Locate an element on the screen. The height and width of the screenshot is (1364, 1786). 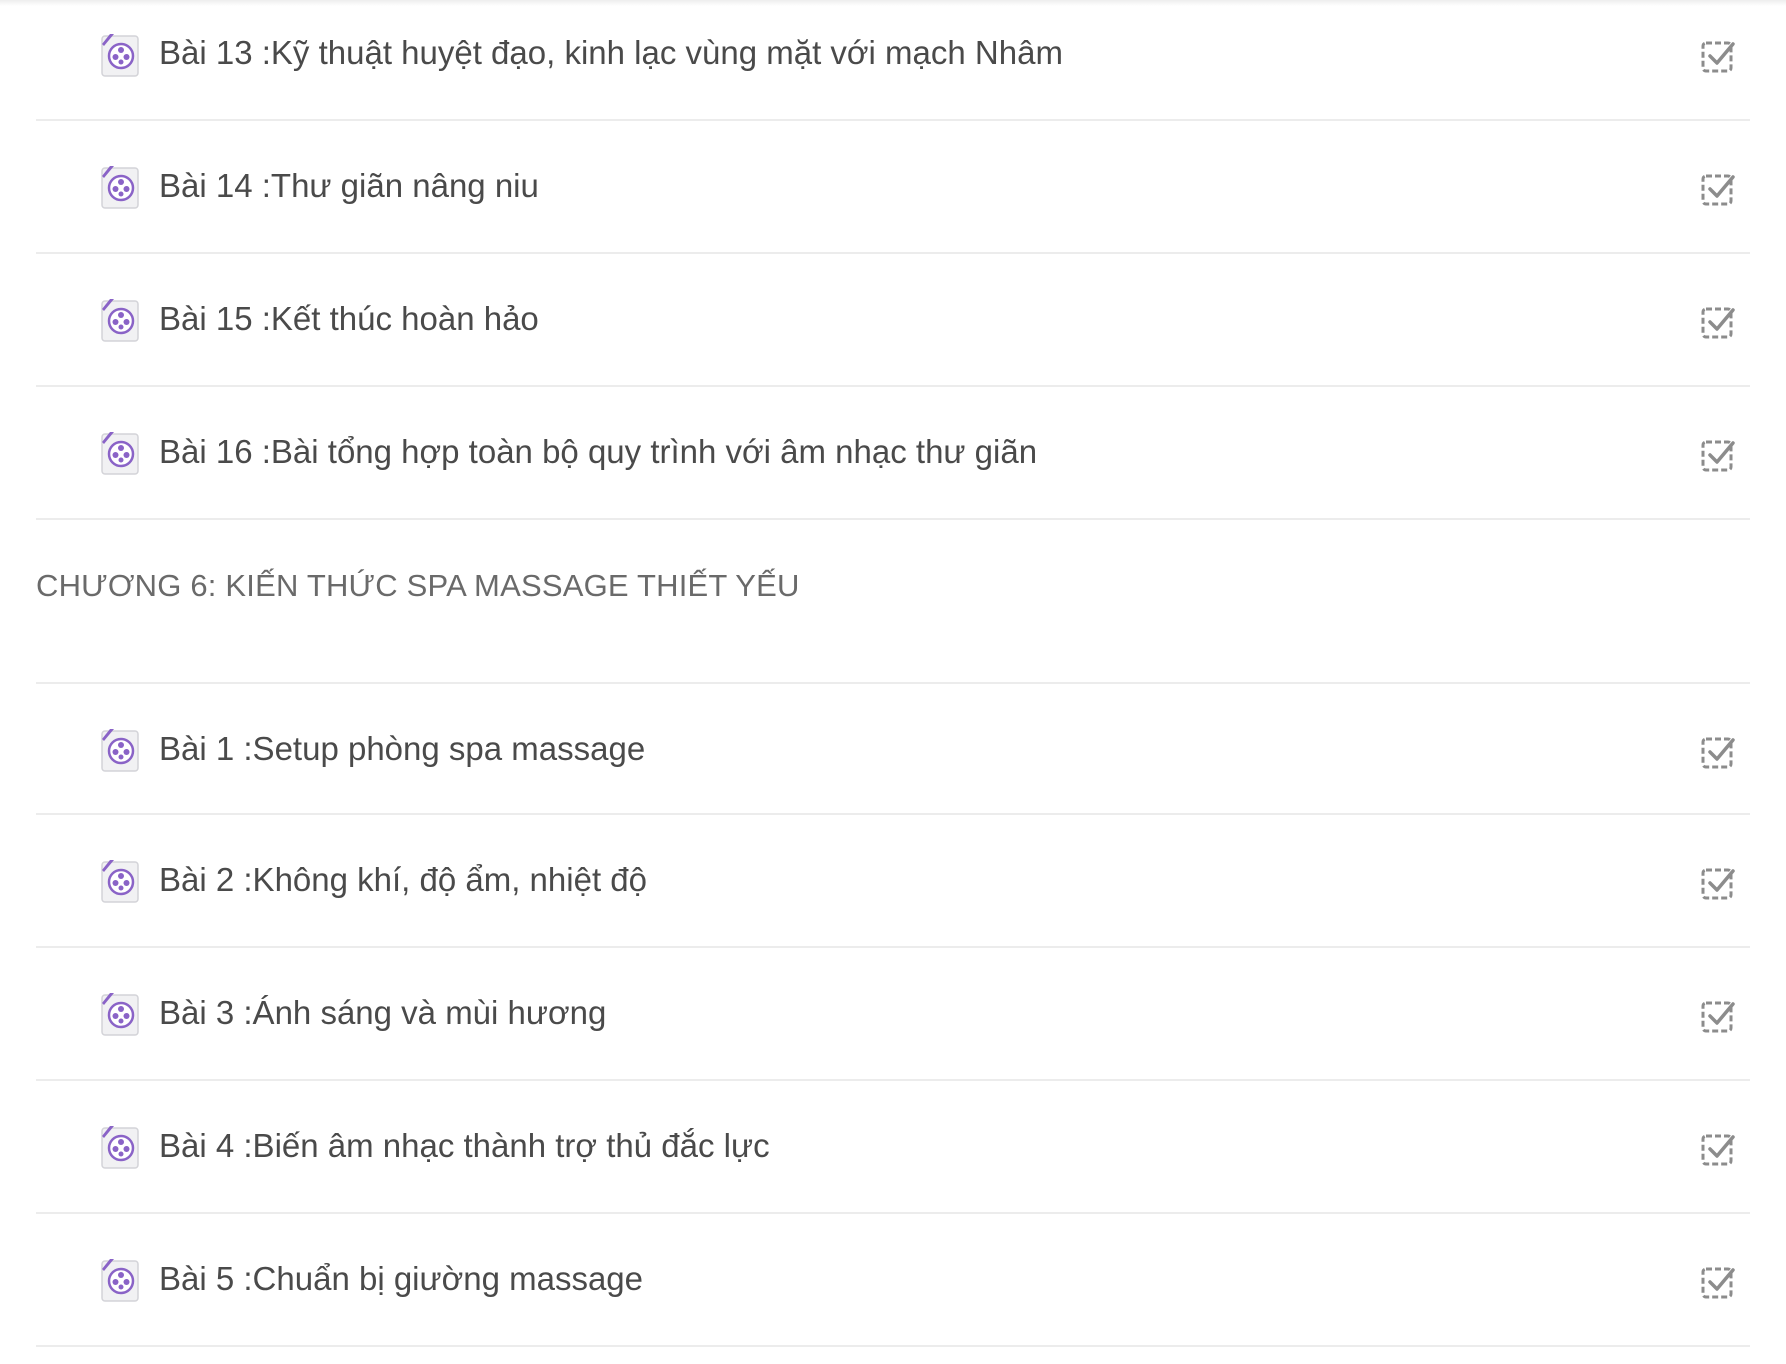
lesson-title: Bài 1 :Setup phòng spa massage is located at coordinates (402, 748).